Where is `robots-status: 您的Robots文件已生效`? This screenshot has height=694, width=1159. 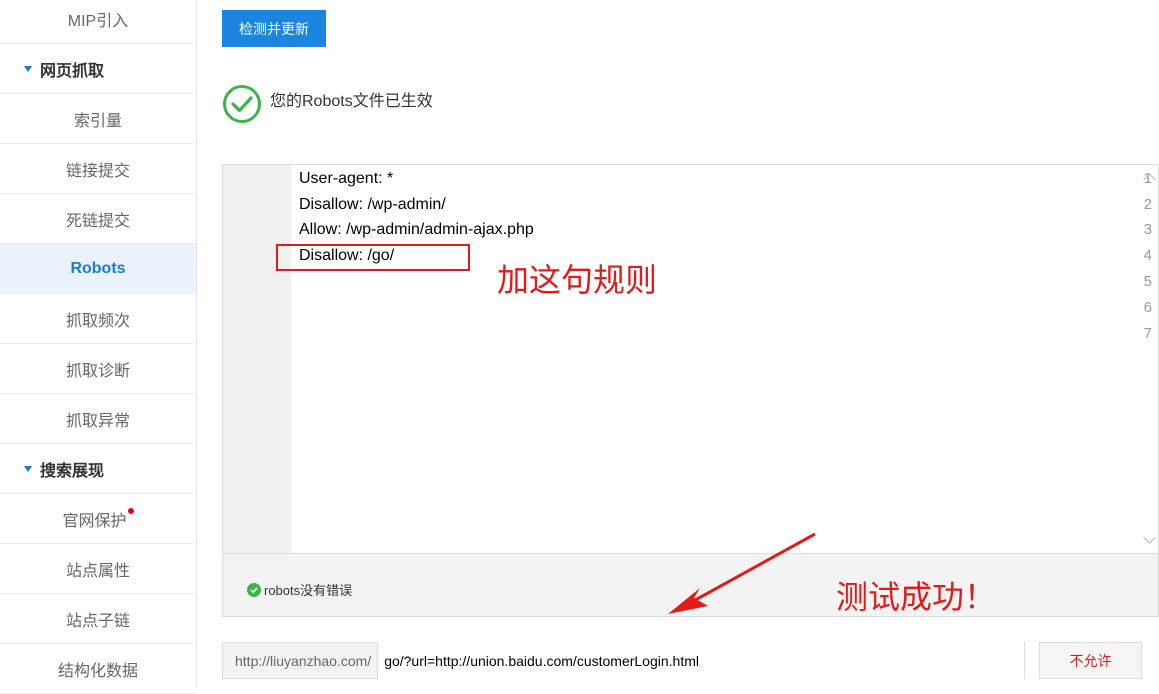
robots-status: 您的Robots文件已生效 is located at coordinates (327, 104).